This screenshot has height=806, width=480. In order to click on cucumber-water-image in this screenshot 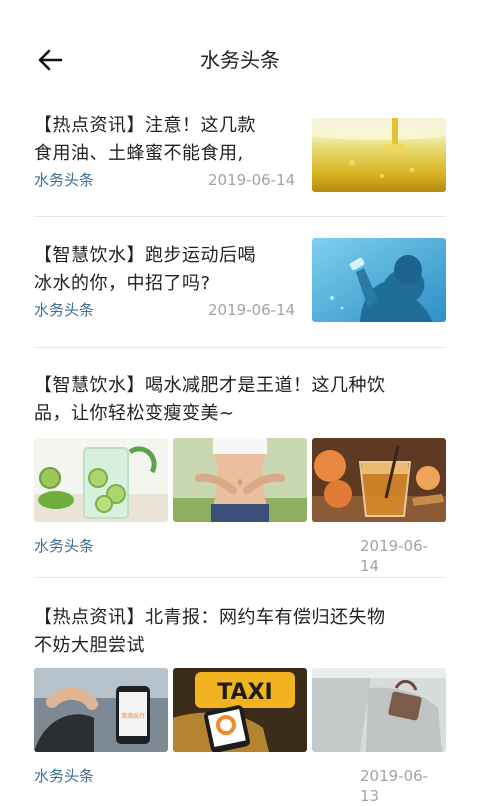, I will do `click(101, 480)`.